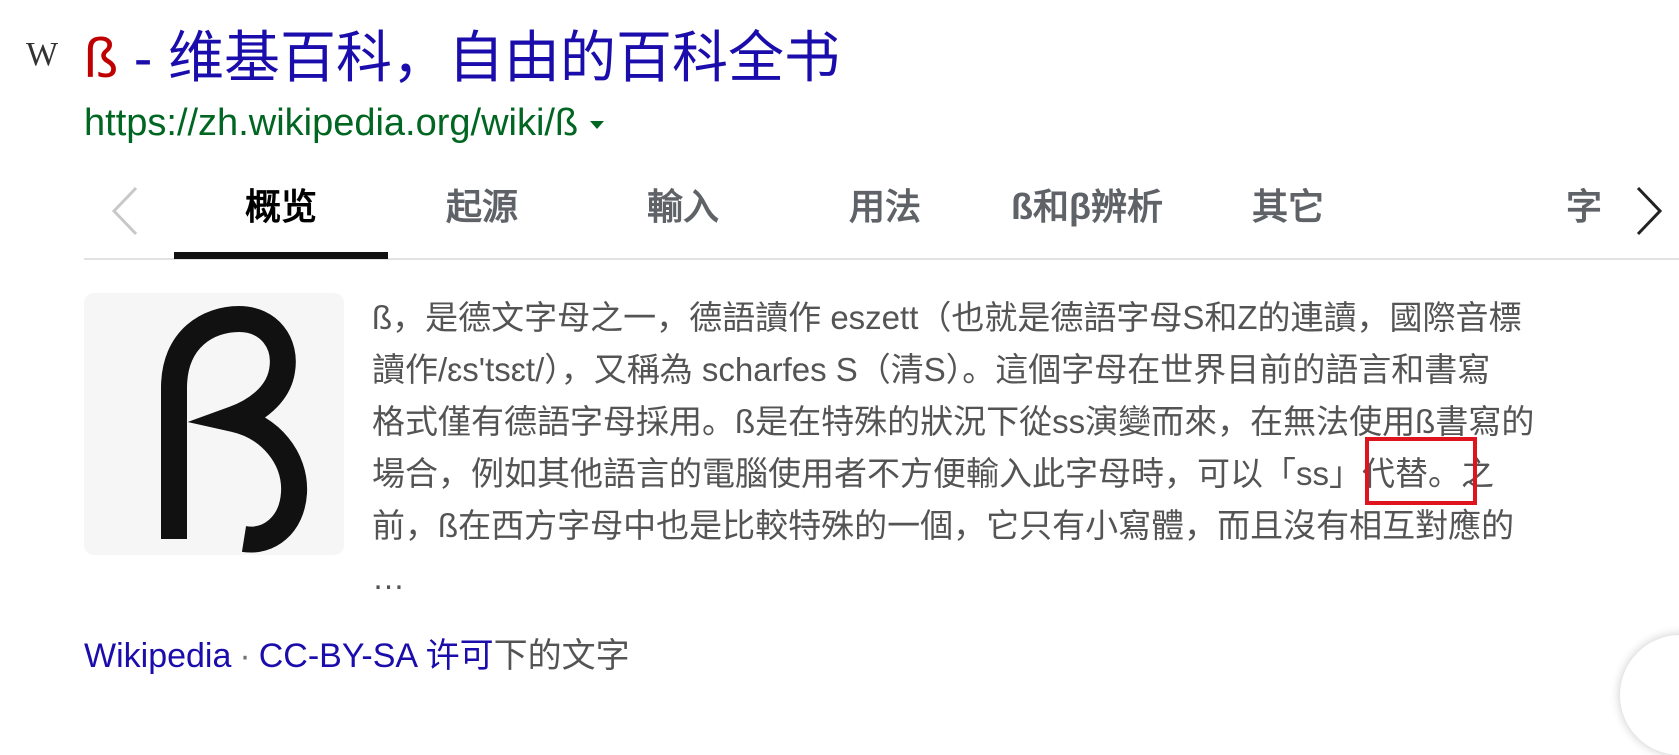  I want to click on result-title-highlight: ß, so click(101, 57).